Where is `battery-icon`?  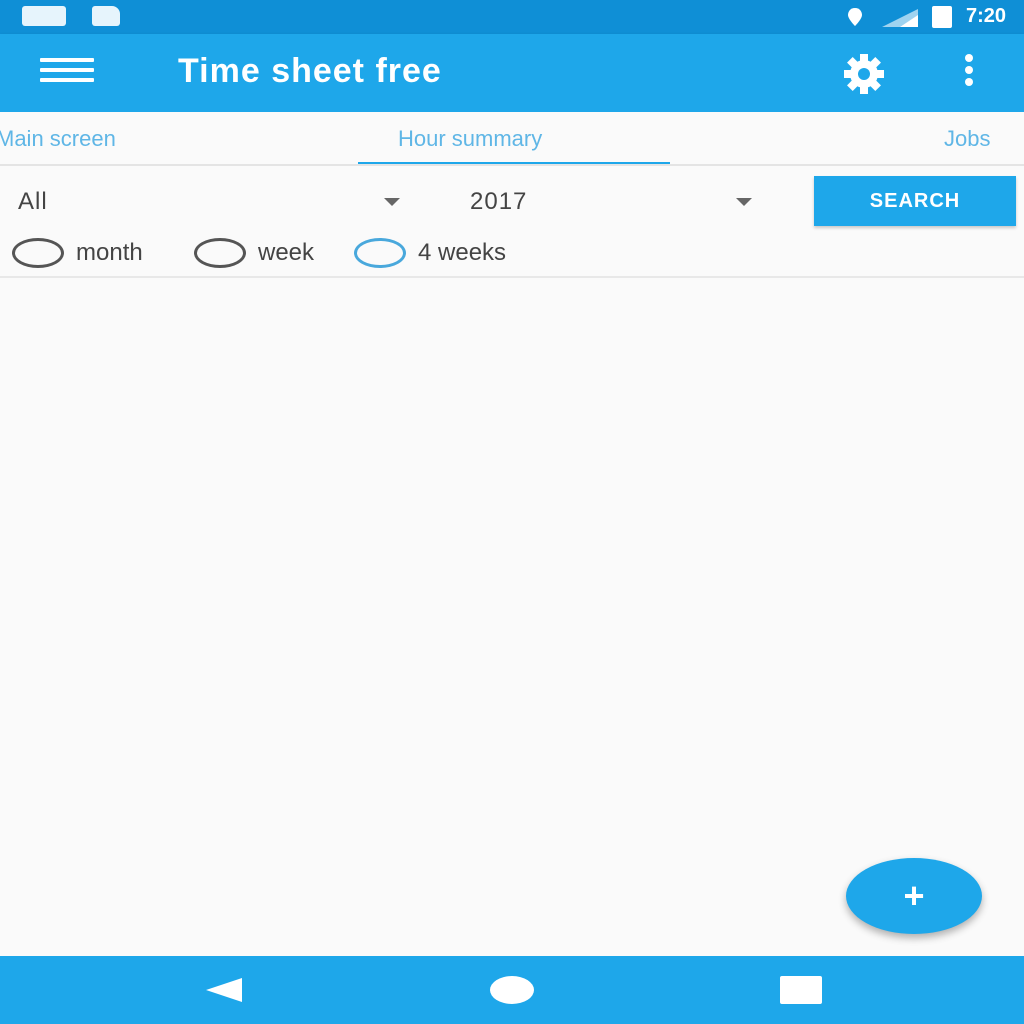
battery-icon is located at coordinates (941, 16).